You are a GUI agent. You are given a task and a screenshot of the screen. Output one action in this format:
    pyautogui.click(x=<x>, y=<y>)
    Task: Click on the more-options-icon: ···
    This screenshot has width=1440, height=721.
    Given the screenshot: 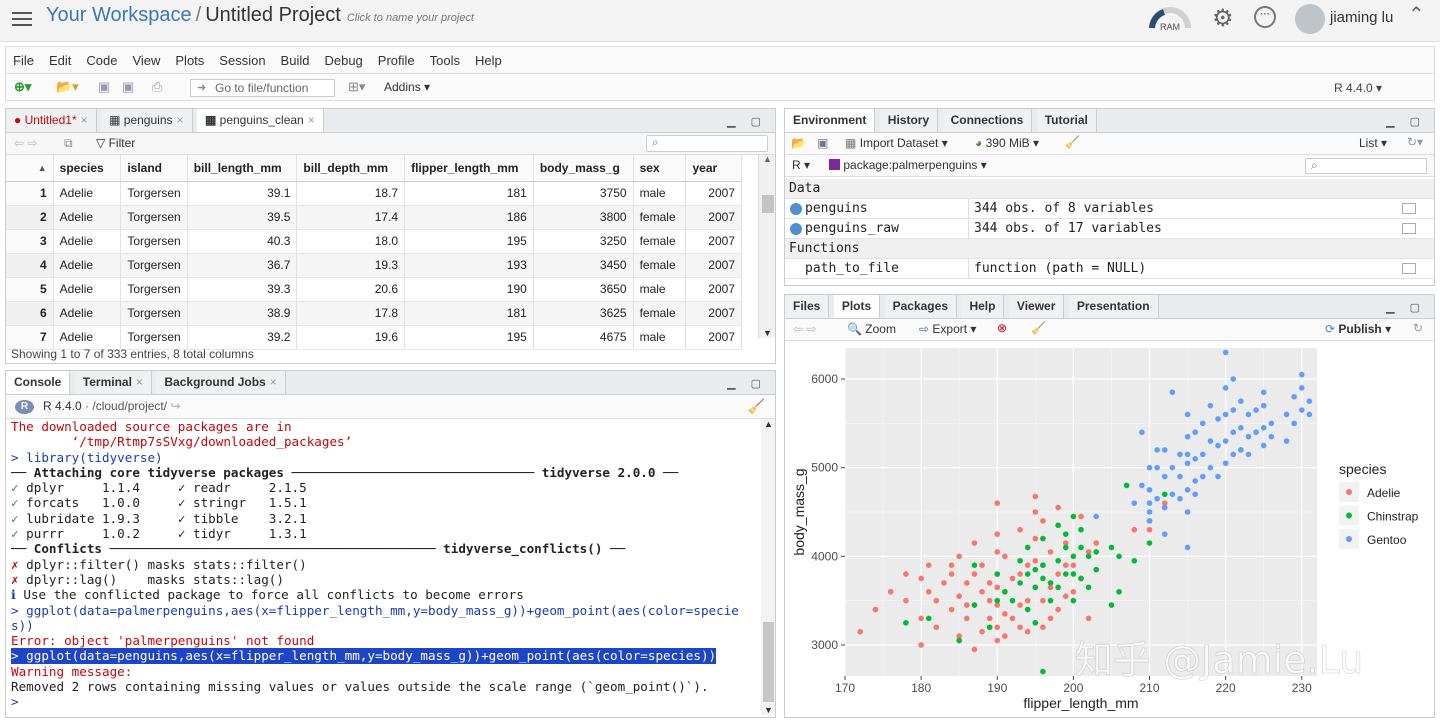 What is the action you would take?
    pyautogui.click(x=1265, y=17)
    